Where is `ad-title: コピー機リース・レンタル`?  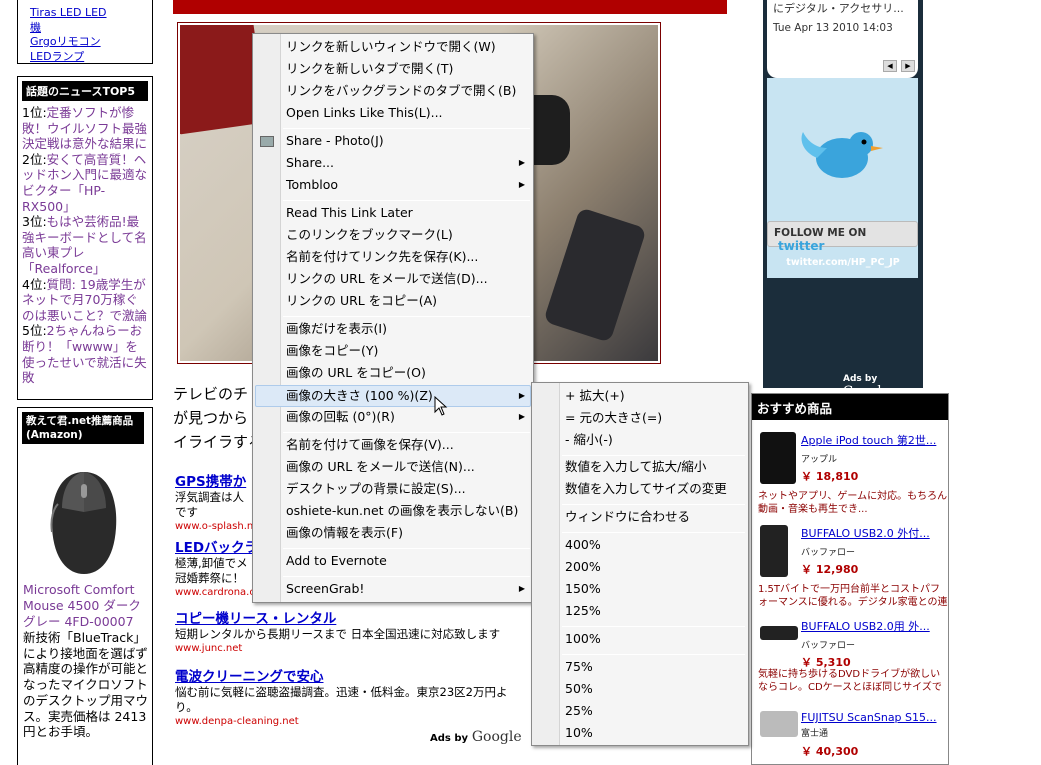 ad-title: コピー機リース・レンタル is located at coordinates (345, 617).